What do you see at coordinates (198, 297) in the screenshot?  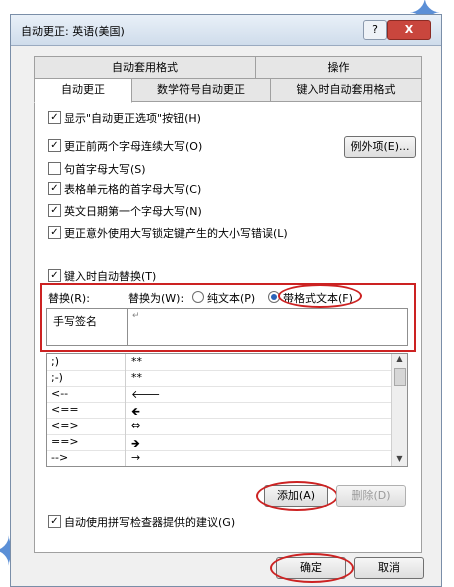 I see `plain-text-radio` at bounding box center [198, 297].